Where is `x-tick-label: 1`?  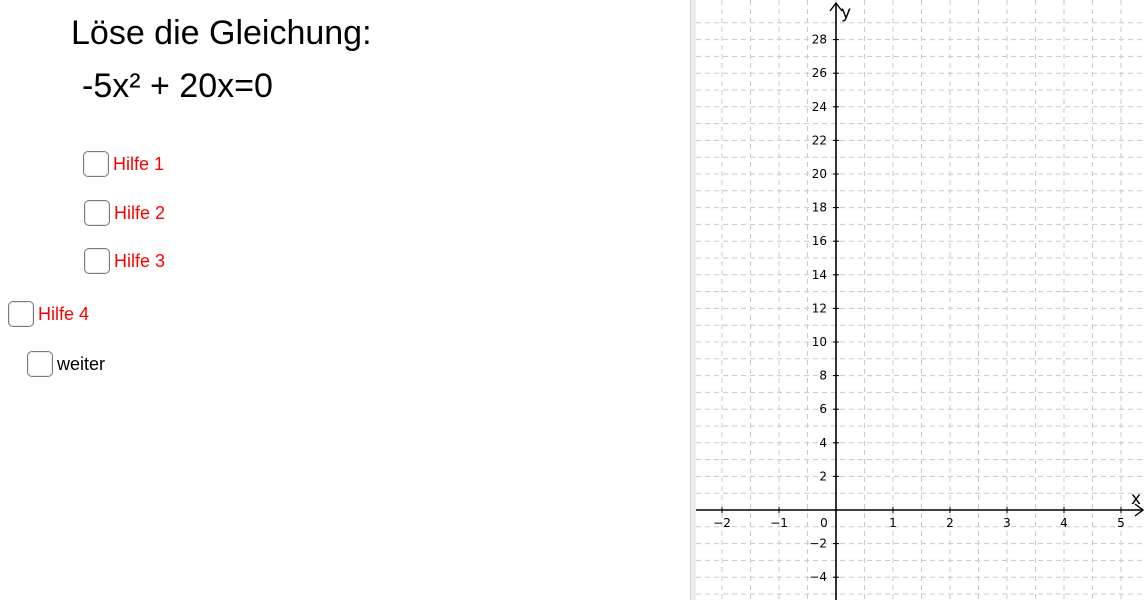
x-tick-label: 1 is located at coordinates (893, 523).